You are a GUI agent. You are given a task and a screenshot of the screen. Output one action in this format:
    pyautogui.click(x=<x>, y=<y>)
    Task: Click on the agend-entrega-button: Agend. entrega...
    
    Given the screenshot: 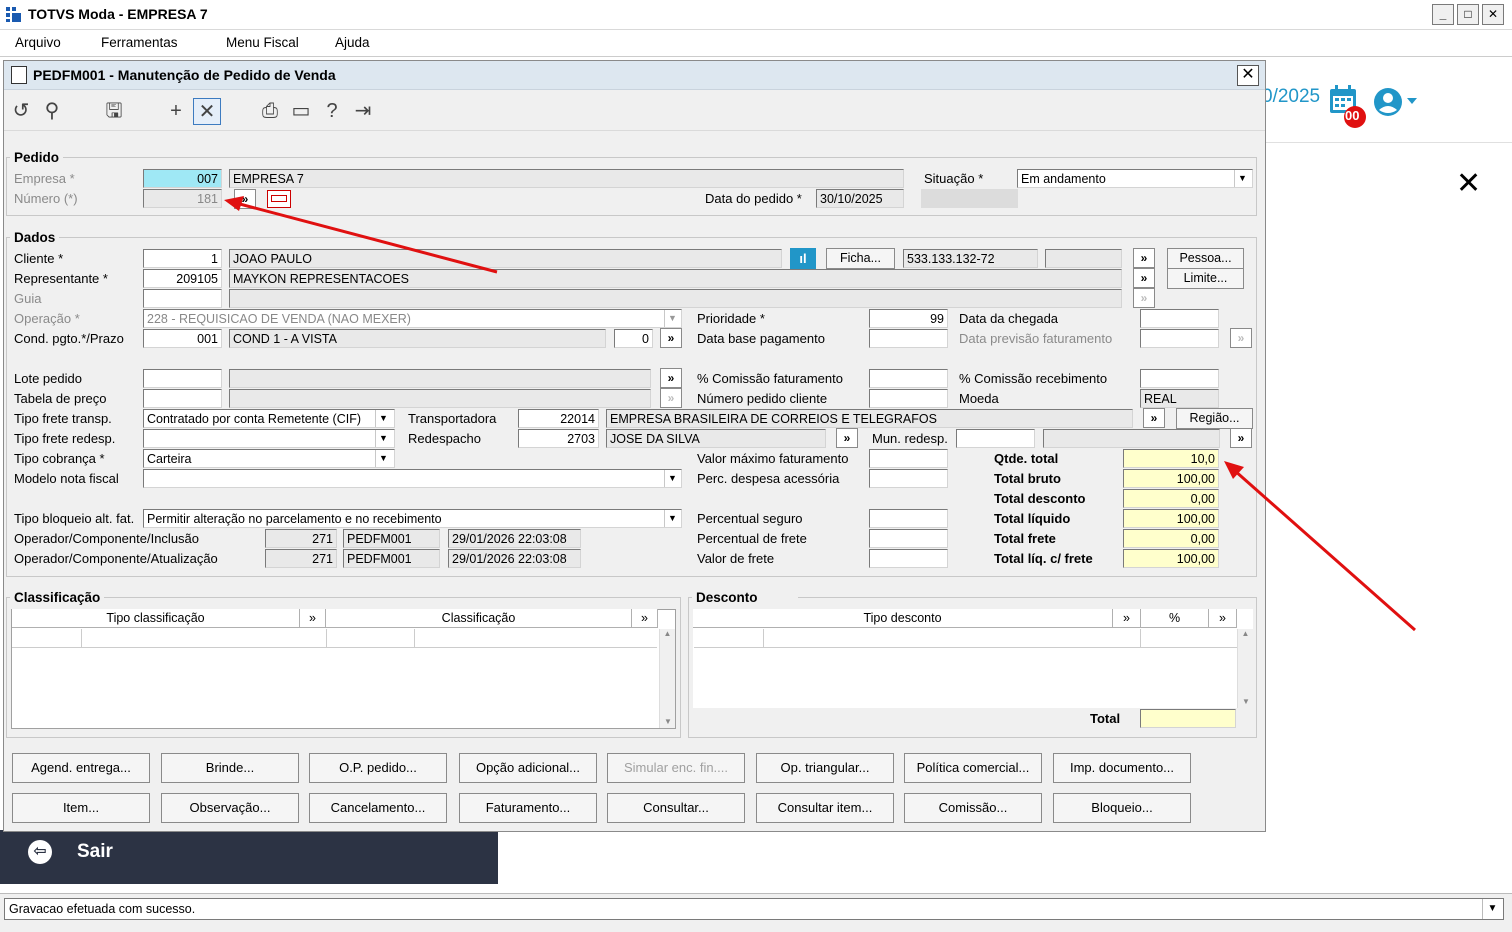 What is the action you would take?
    pyautogui.click(x=81, y=768)
    